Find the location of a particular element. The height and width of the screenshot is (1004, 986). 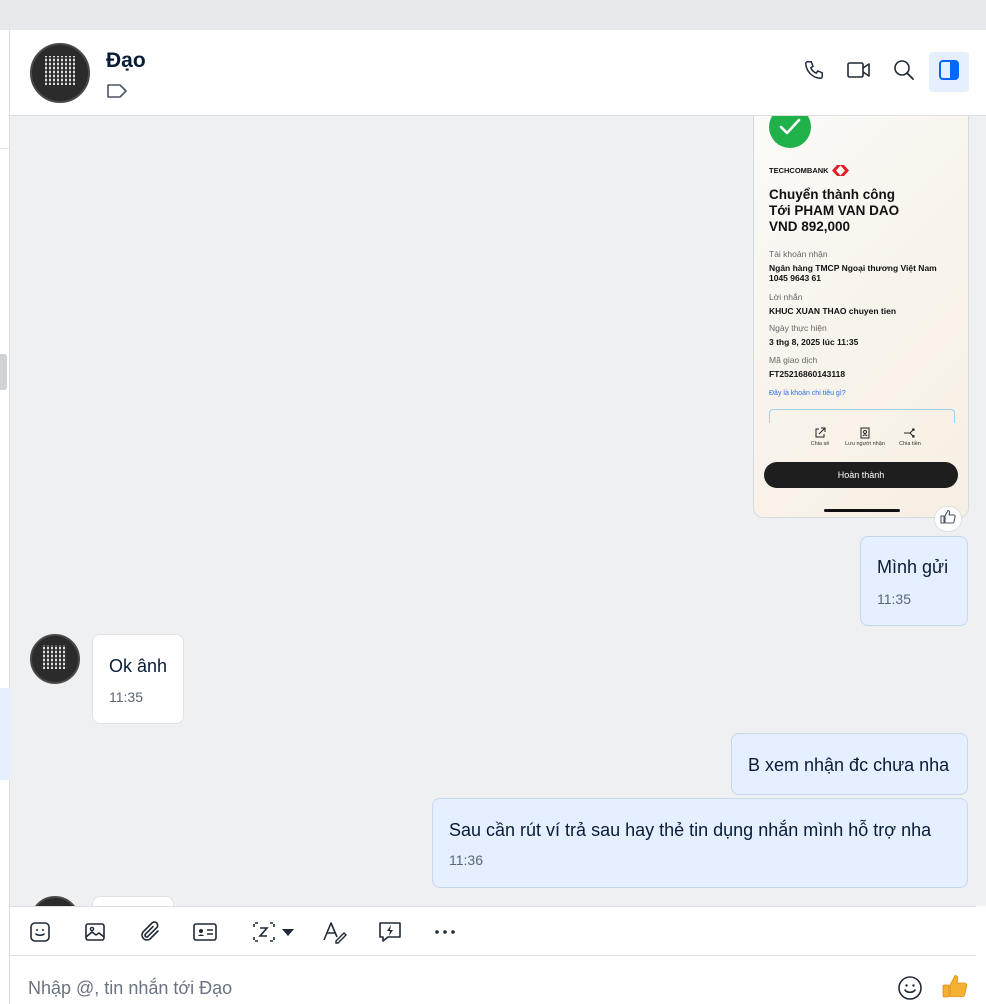

video-call-icon is located at coordinates (859, 72).